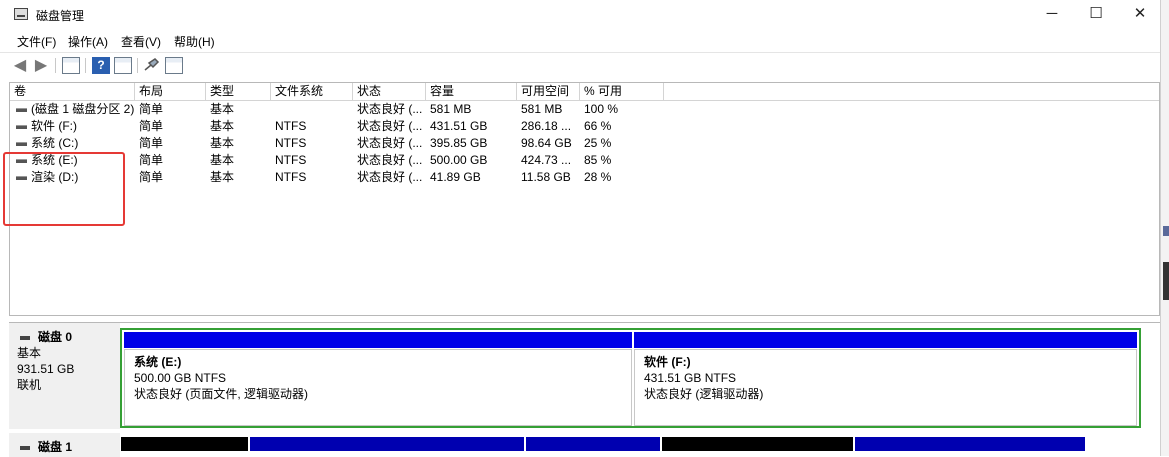 The image size is (1169, 457). I want to click on cell-filesystem, so click(312, 109).